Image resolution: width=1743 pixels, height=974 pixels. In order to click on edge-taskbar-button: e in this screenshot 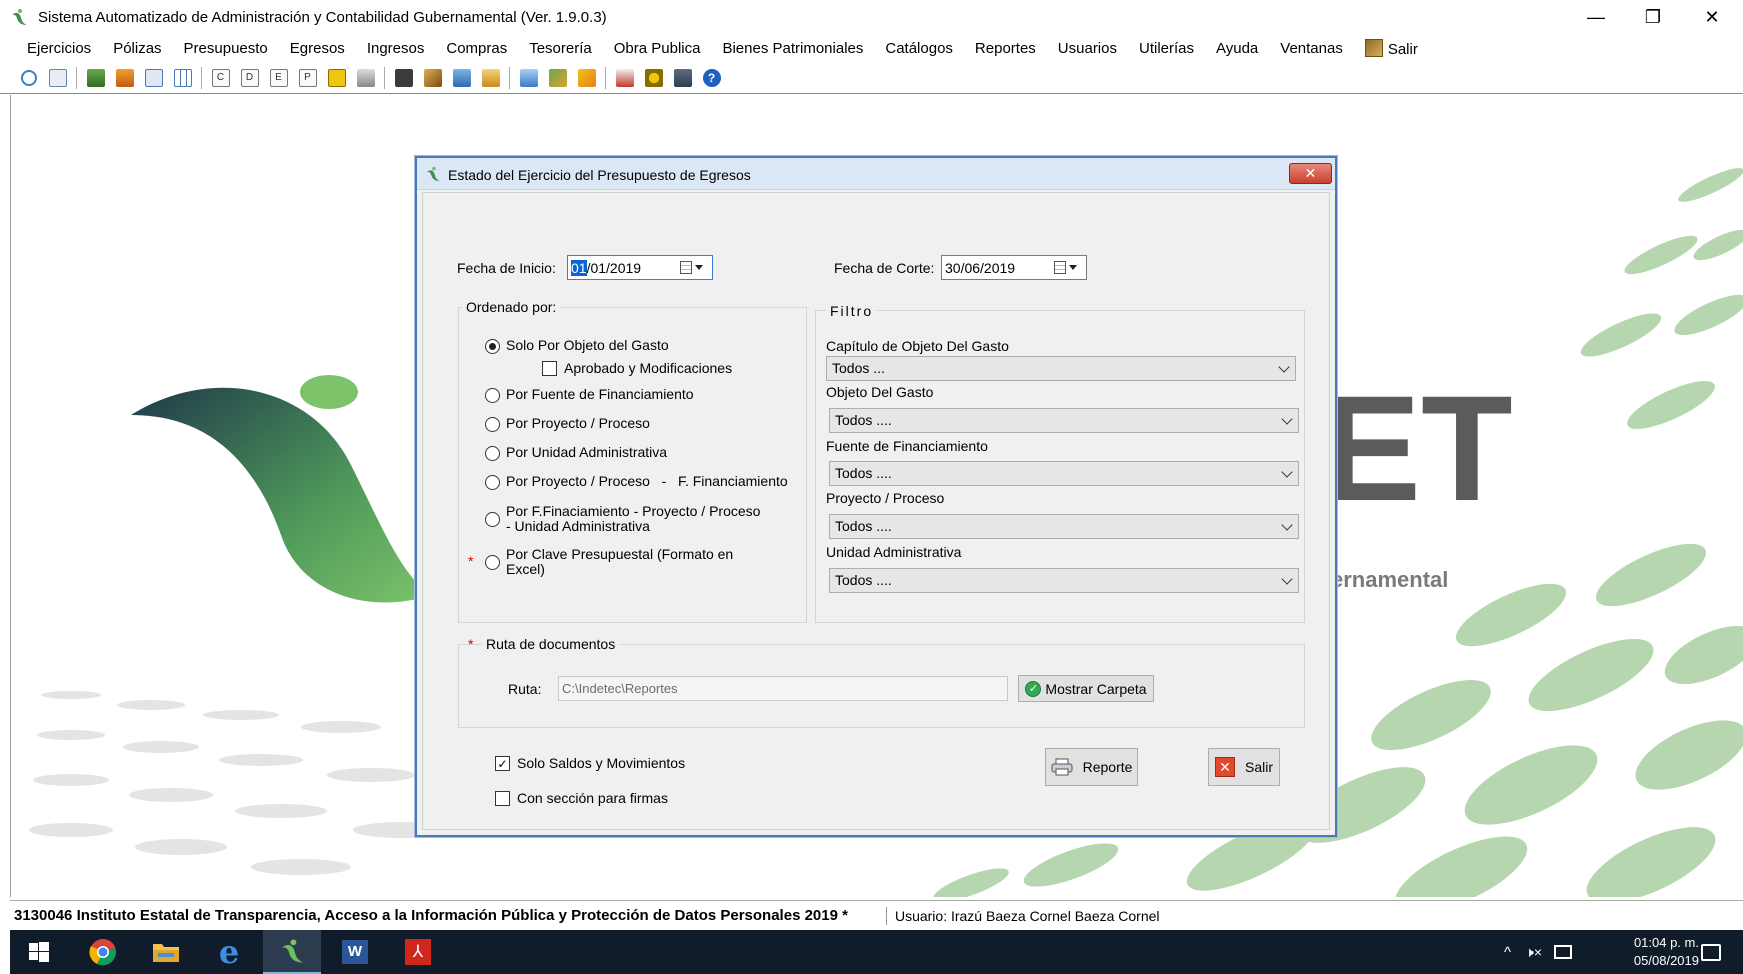, I will do `click(229, 952)`.